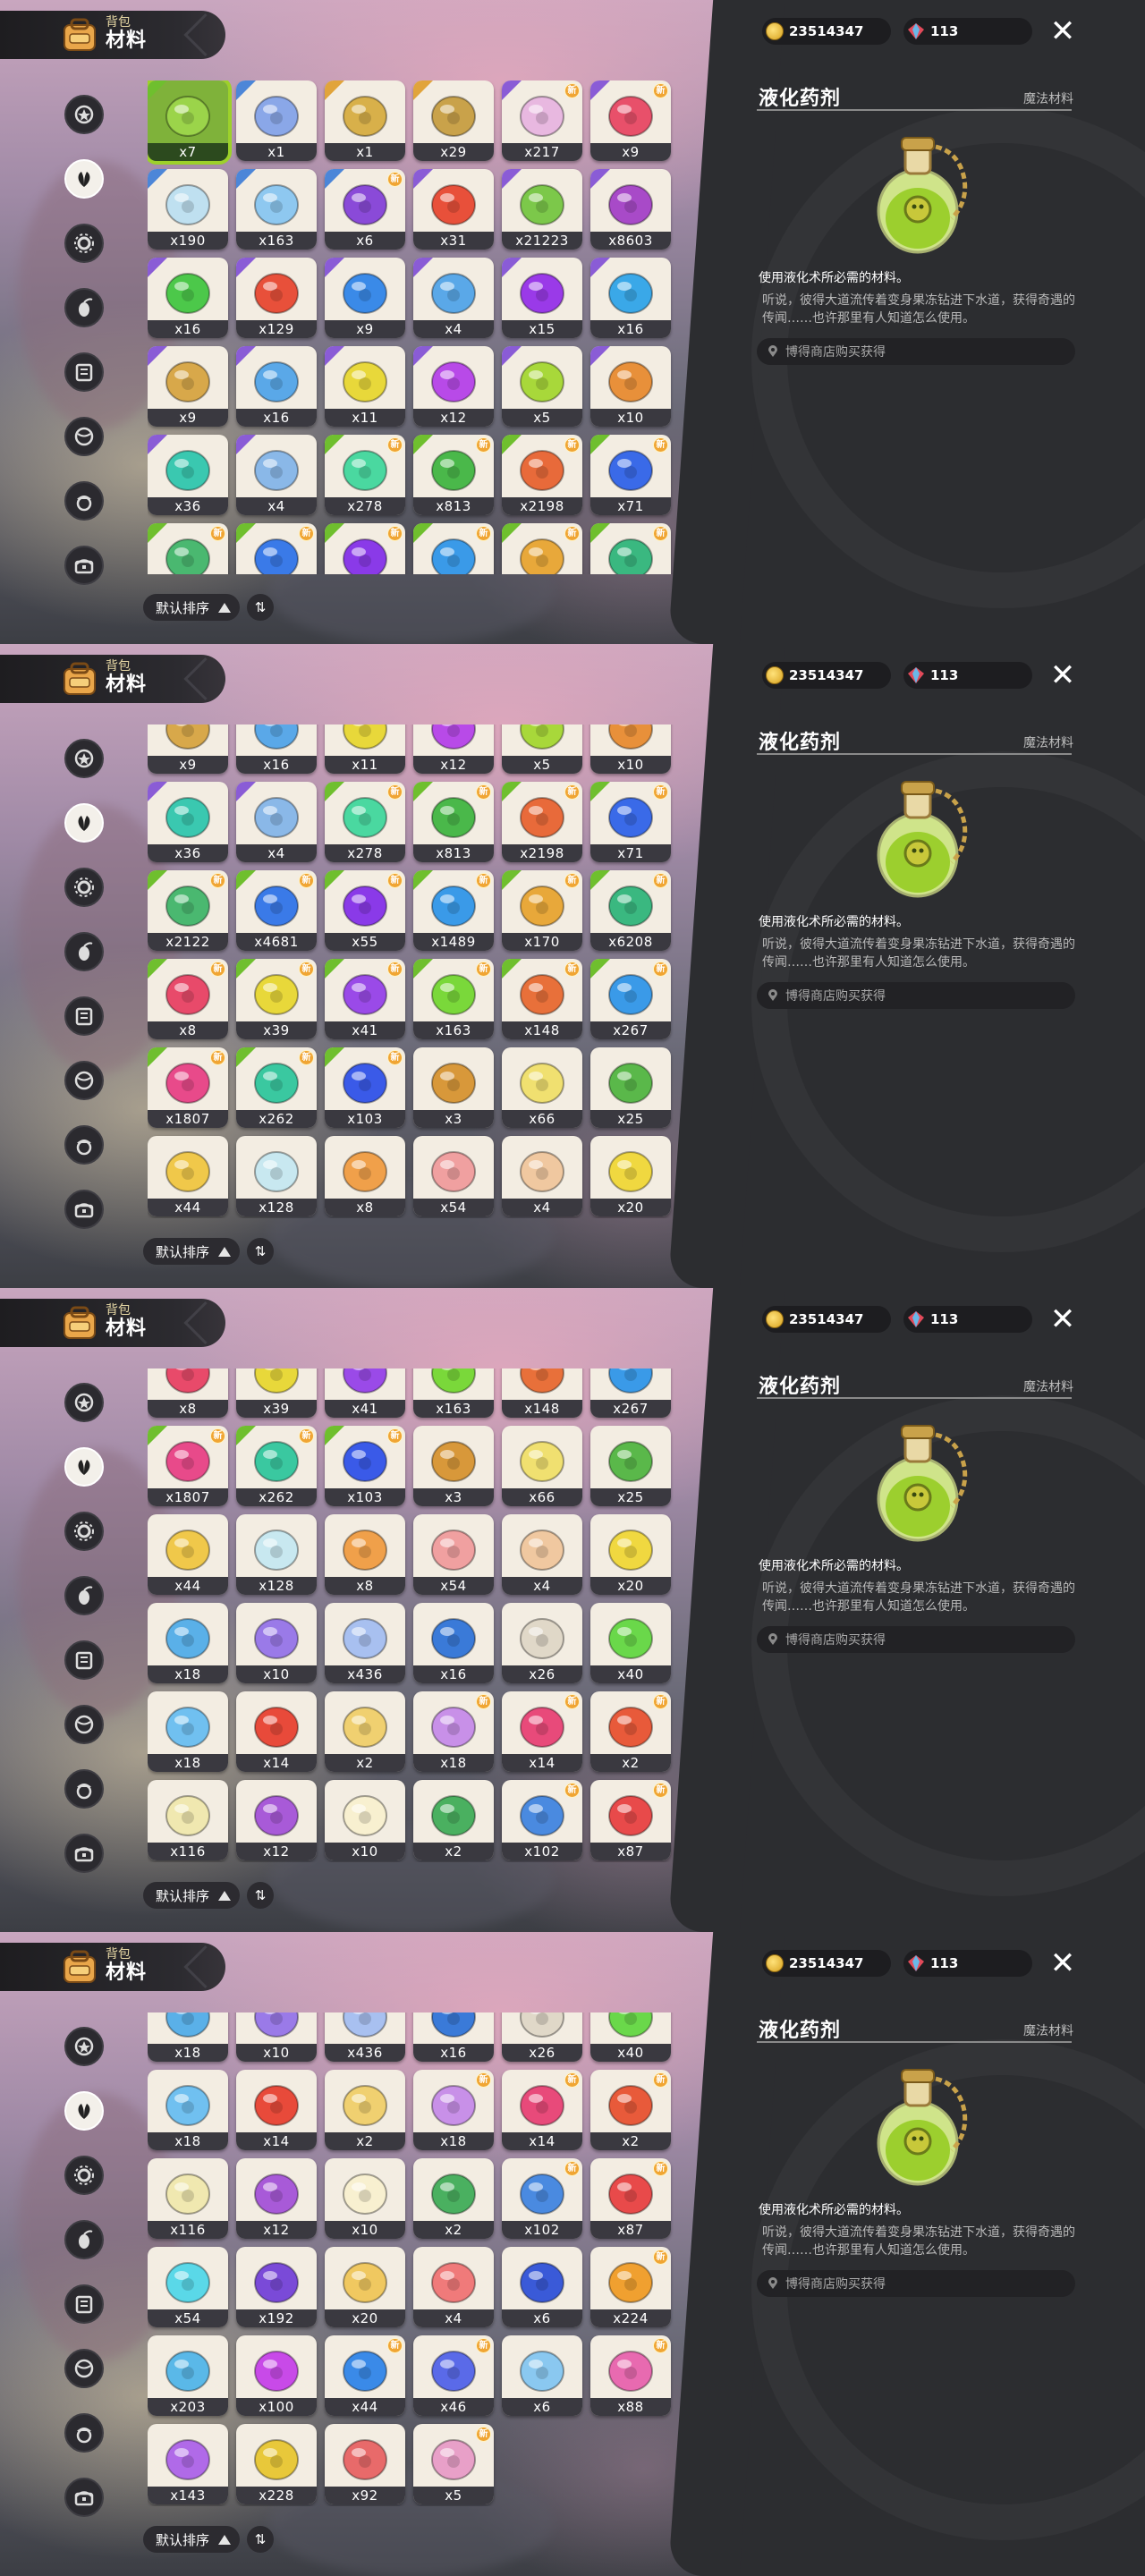 This screenshot has width=1145, height=2576. Describe the element at coordinates (276, 548) in the screenshot. I see `inventory-slot: 新x4681` at that location.